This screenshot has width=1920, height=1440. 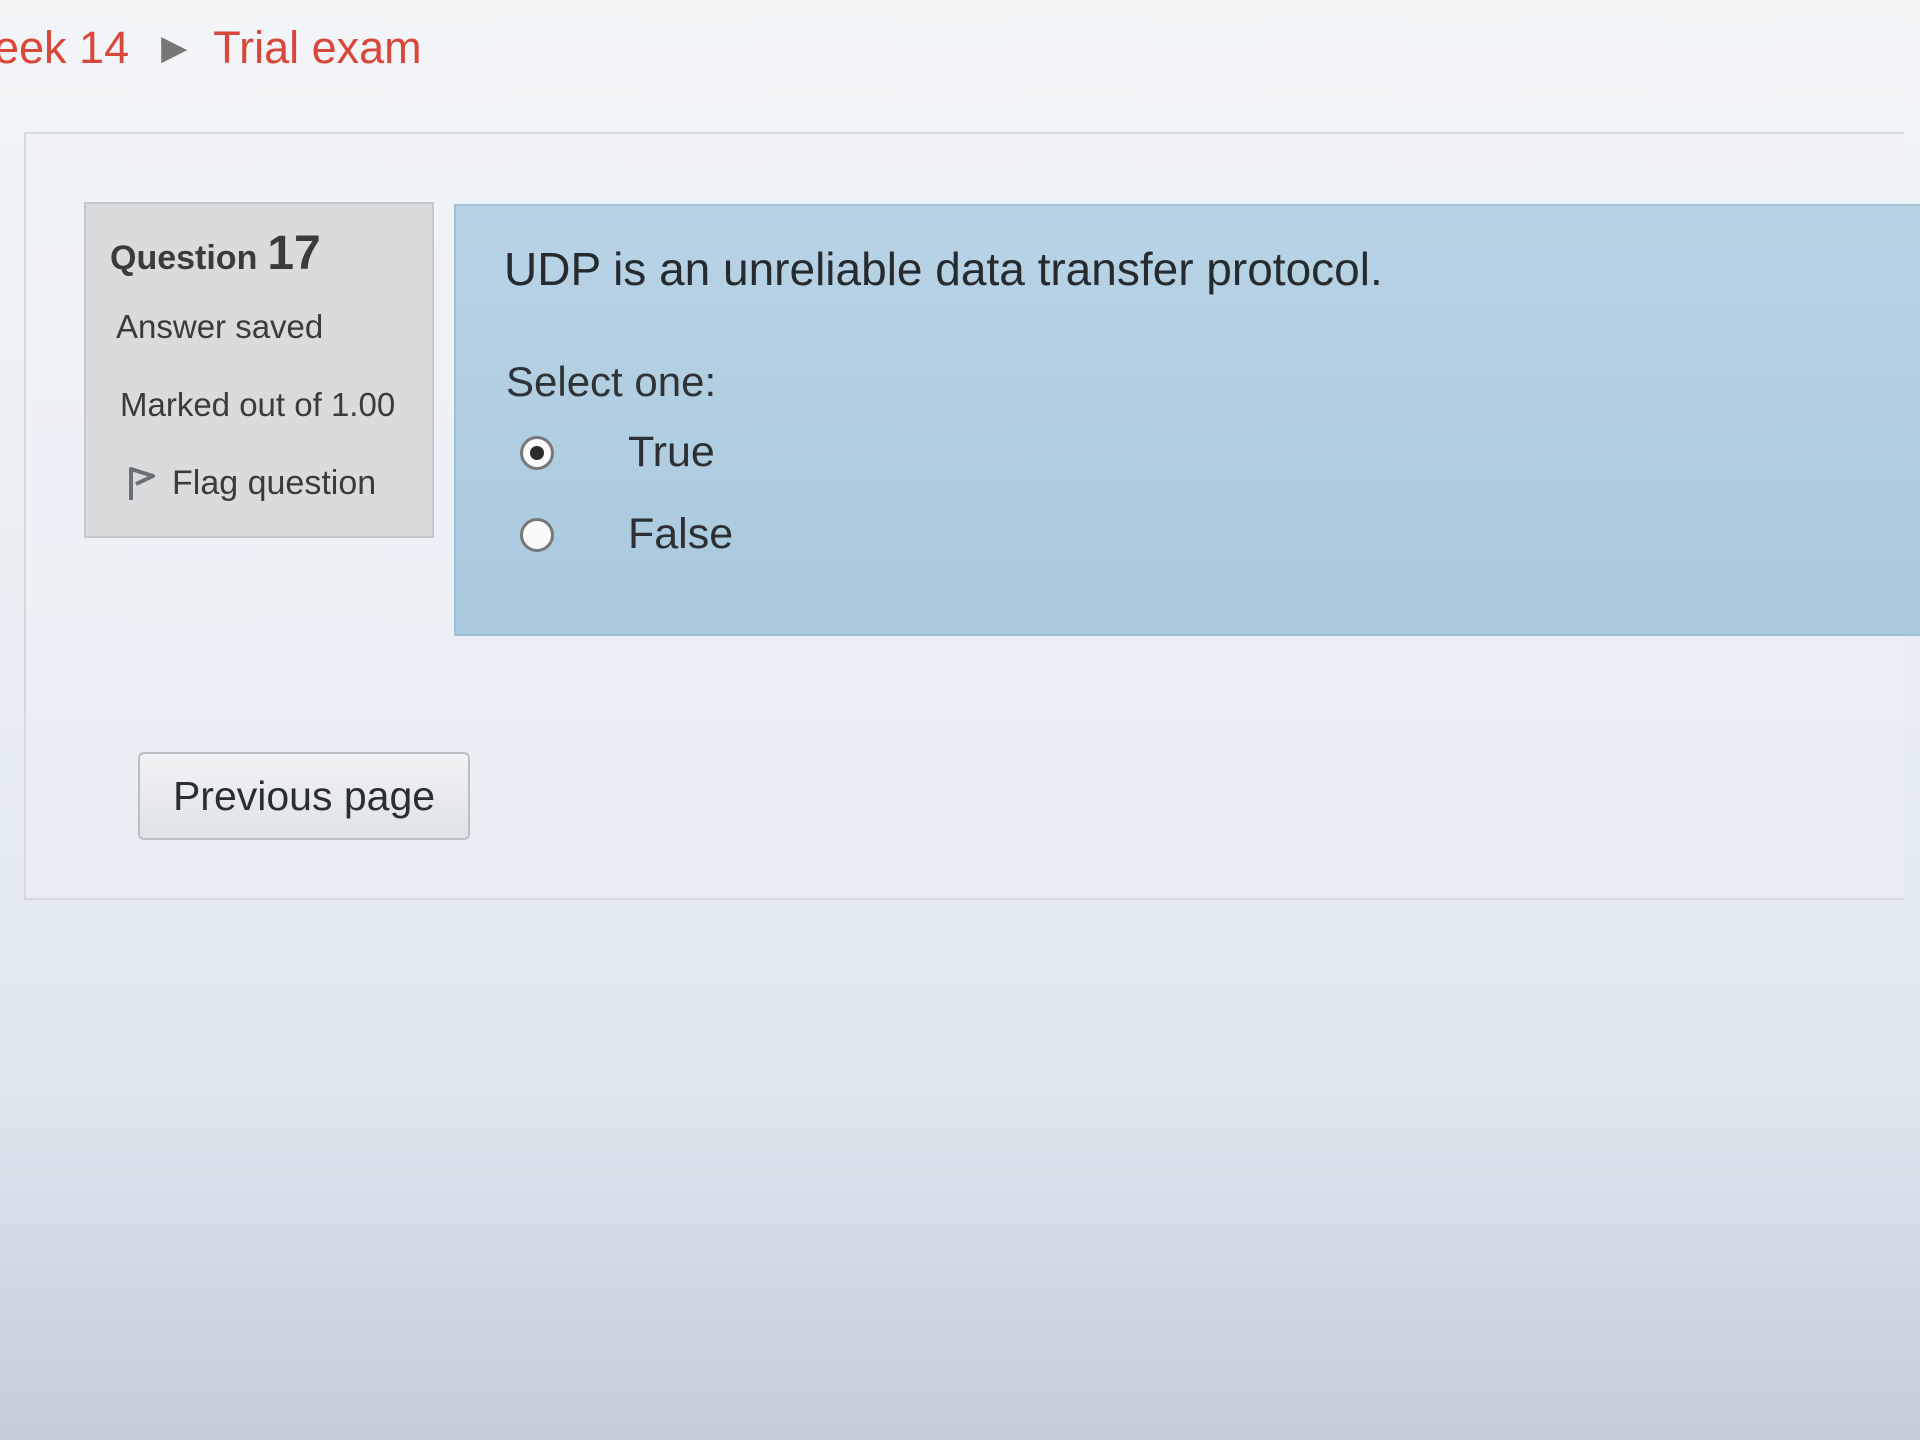 I want to click on radio-true, so click(x=537, y=452).